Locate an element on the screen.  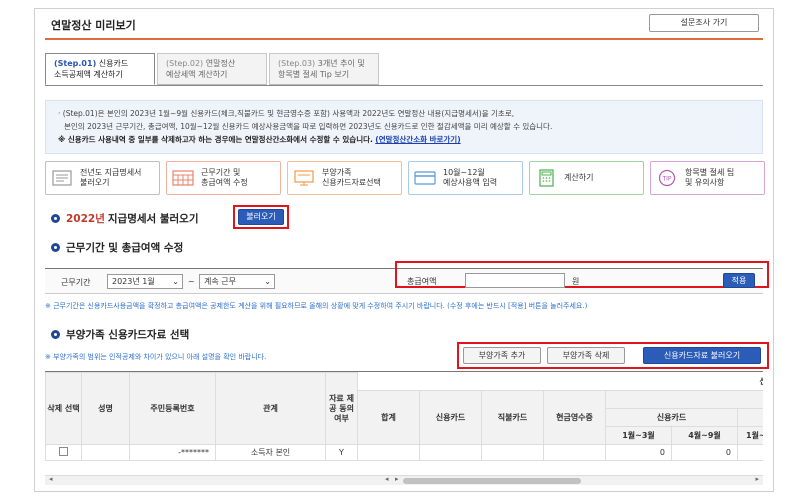
step-edit-salary: 근무기간 및 총급여액 수정 is located at coordinates (223, 178).